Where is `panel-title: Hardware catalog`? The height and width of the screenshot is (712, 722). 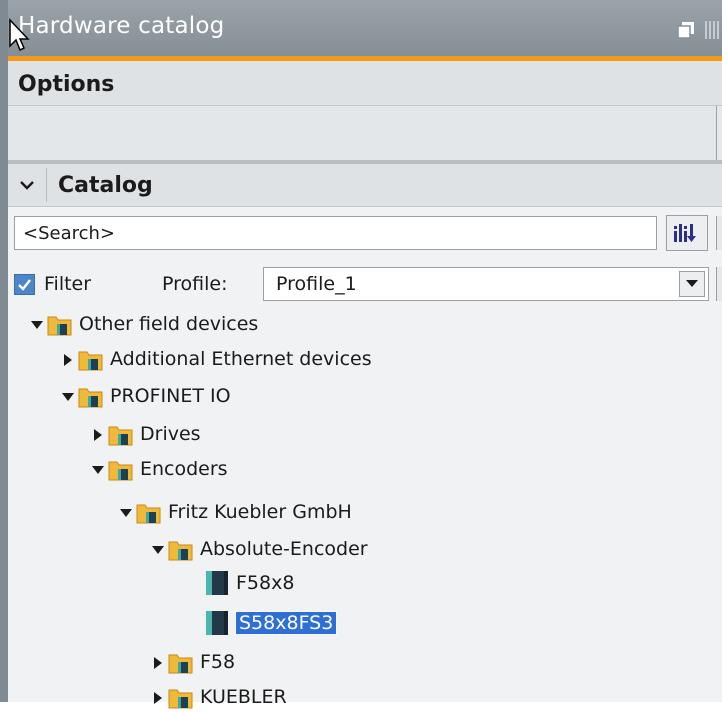 panel-title: Hardware catalog is located at coordinates (121, 26).